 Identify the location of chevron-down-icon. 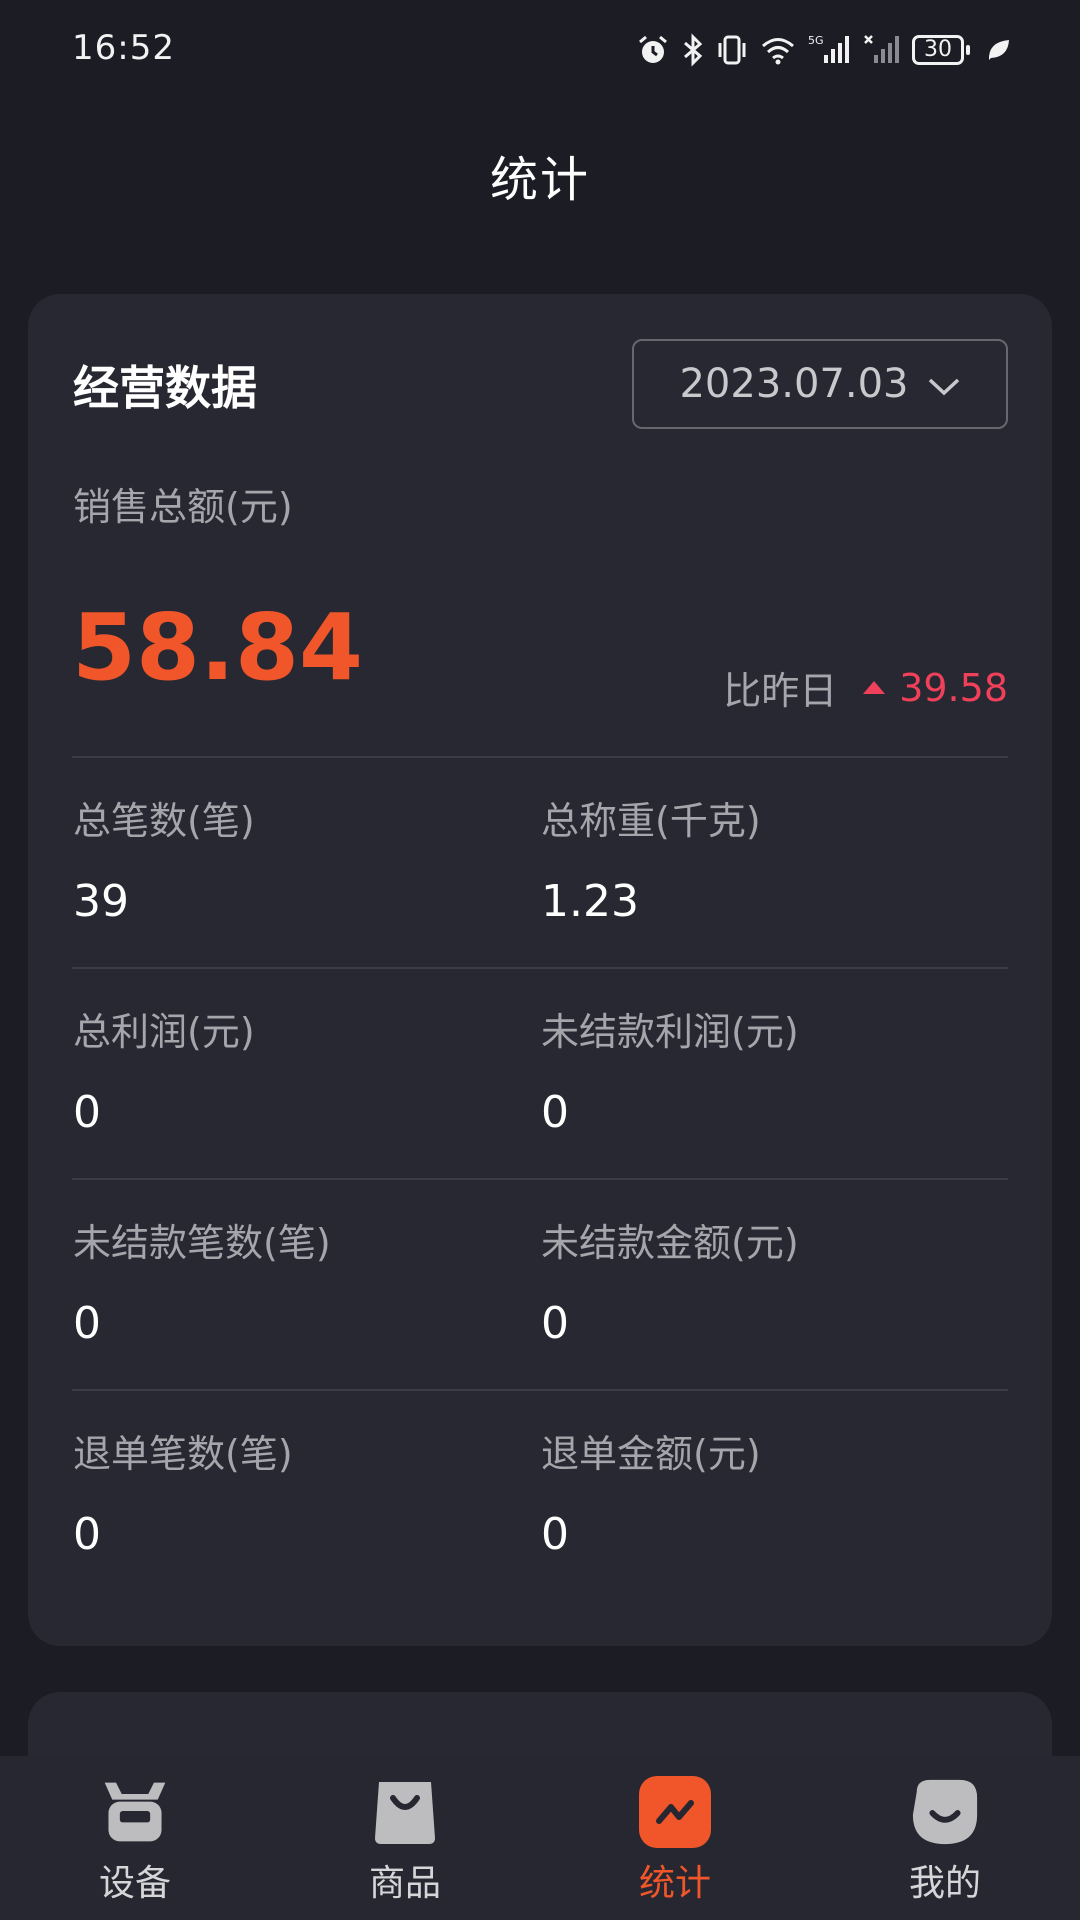
(944, 384).